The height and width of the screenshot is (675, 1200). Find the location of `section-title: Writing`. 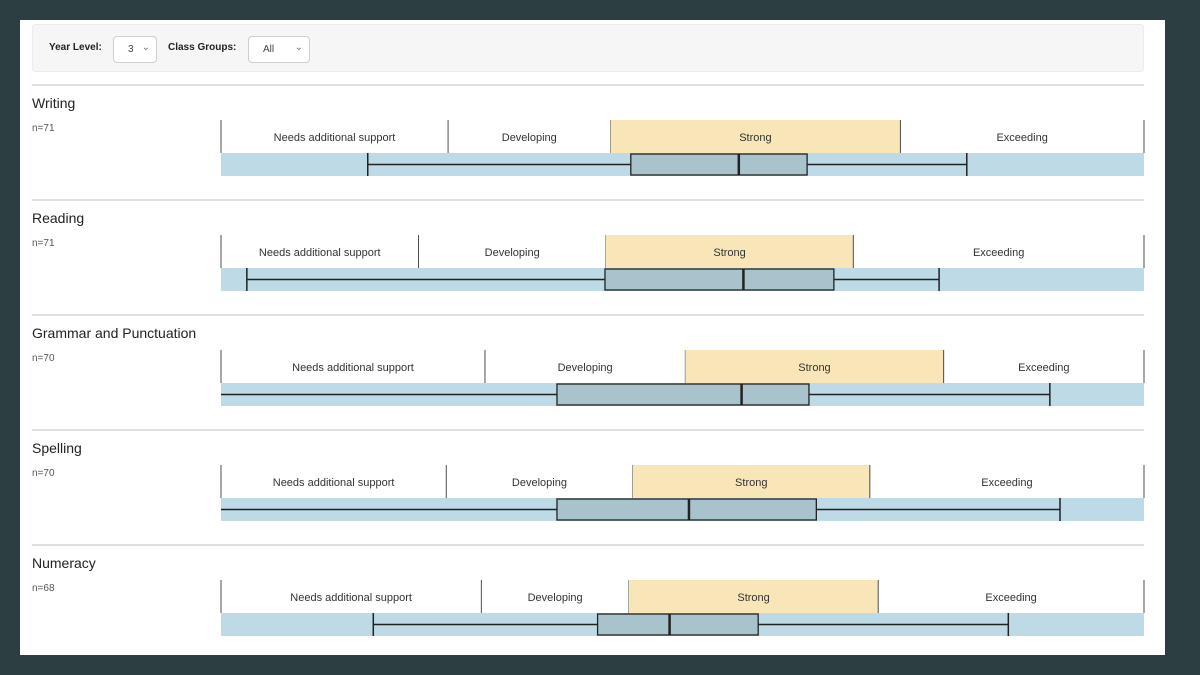

section-title: Writing is located at coordinates (53, 103).